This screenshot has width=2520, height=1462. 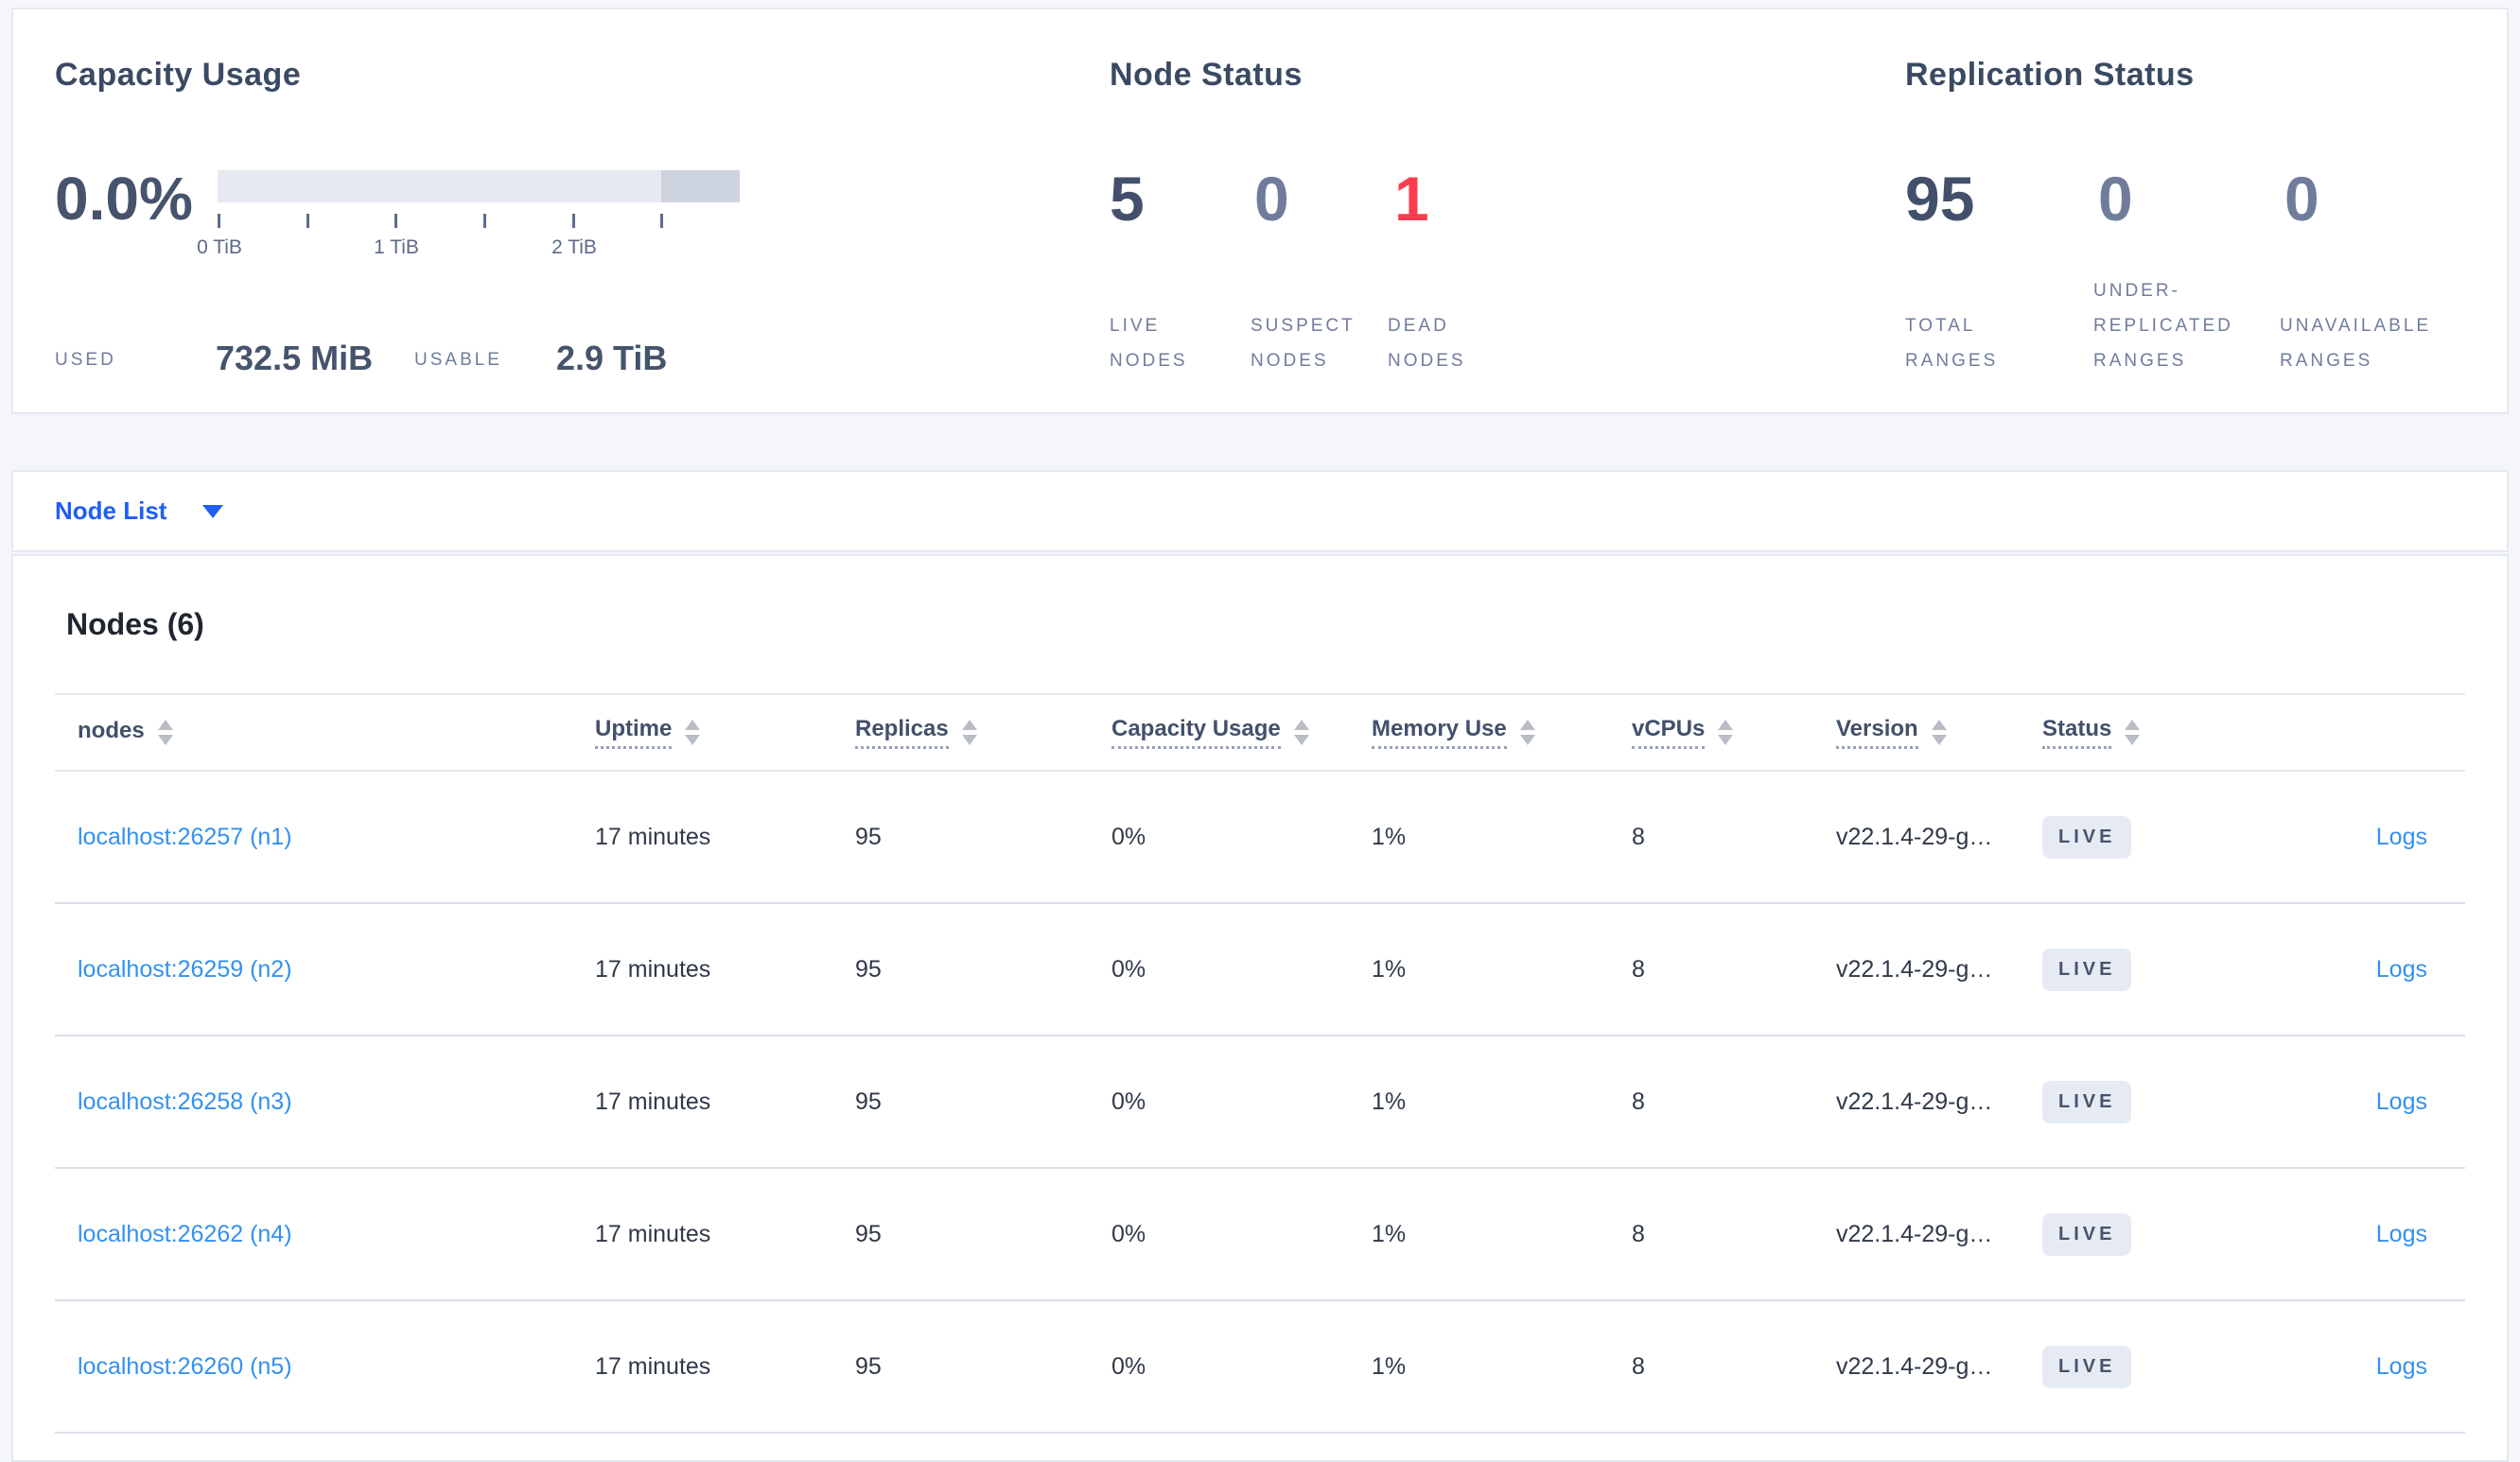 I want to click on node-link: localhost:26260 (n5), so click(x=185, y=1366).